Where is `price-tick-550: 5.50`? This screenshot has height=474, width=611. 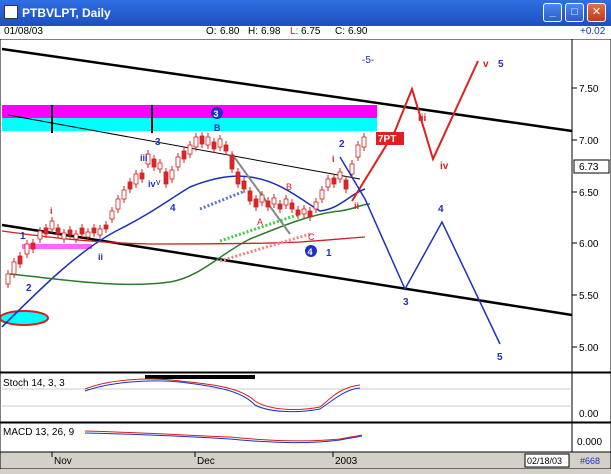
price-tick-550: 5.50 is located at coordinates (589, 296).